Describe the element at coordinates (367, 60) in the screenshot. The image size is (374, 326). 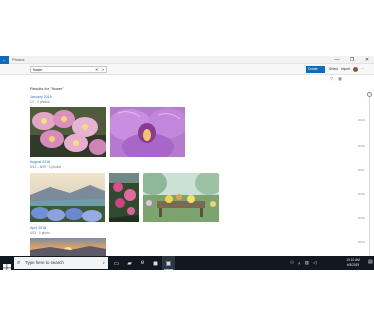
I see `close-button: ✕` at that location.